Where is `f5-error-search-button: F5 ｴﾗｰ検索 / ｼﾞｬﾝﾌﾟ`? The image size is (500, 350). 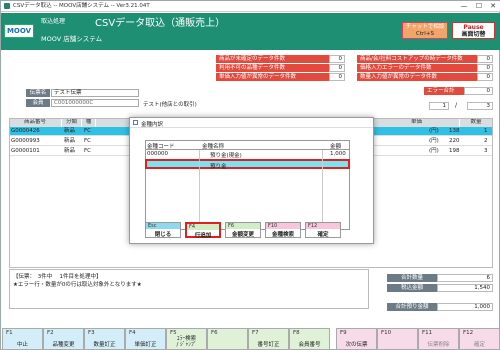
f5-error-search-button: F5 ｴﾗｰ検索 / ｼﾞｬﾝﾌﾟ is located at coordinates (186, 339).